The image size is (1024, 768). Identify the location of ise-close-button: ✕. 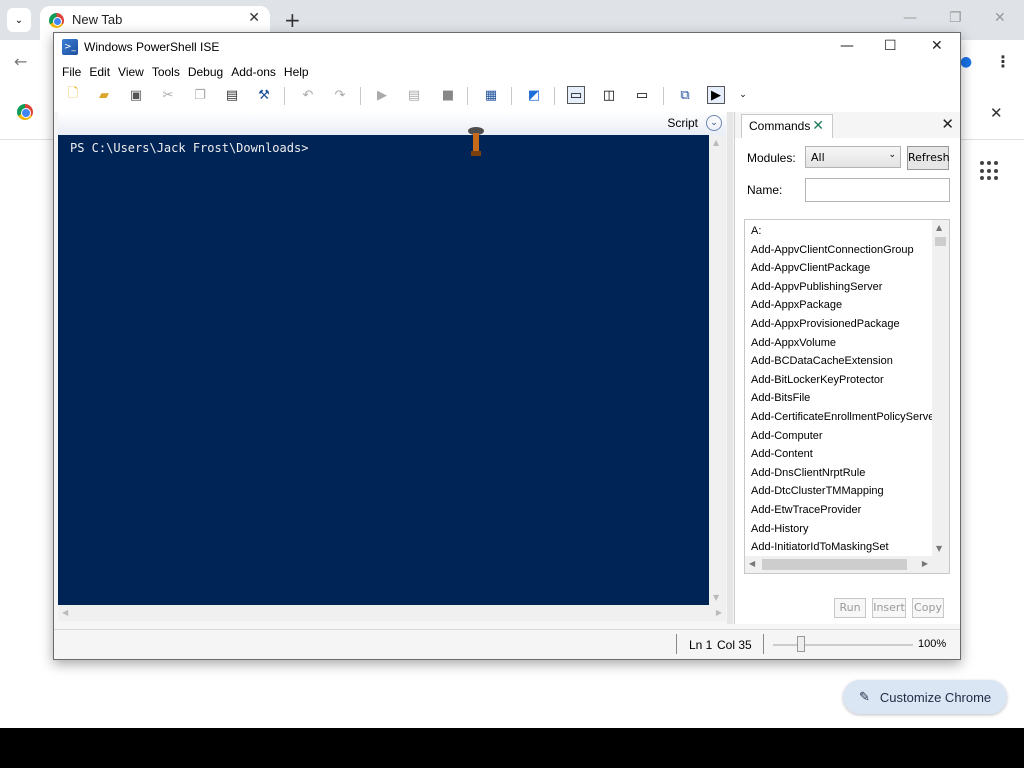
(937, 46).